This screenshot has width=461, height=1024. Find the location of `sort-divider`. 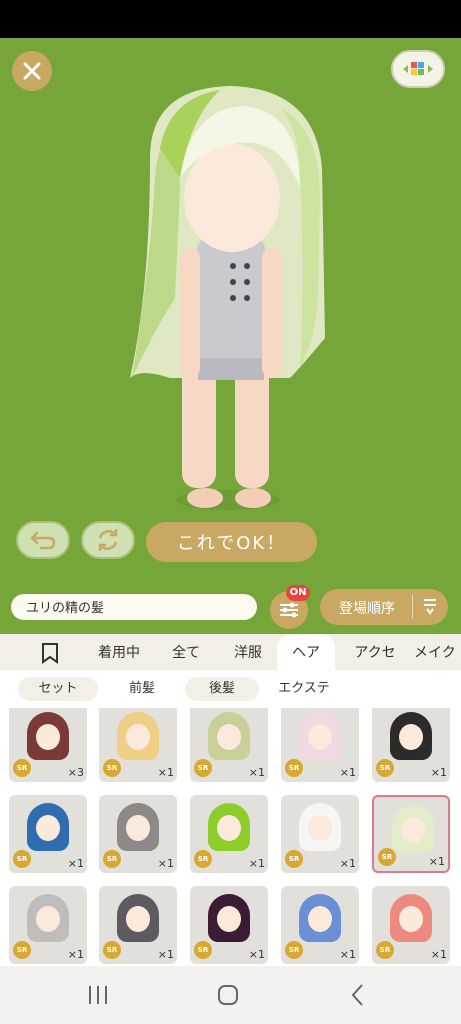

sort-divider is located at coordinates (412, 607).